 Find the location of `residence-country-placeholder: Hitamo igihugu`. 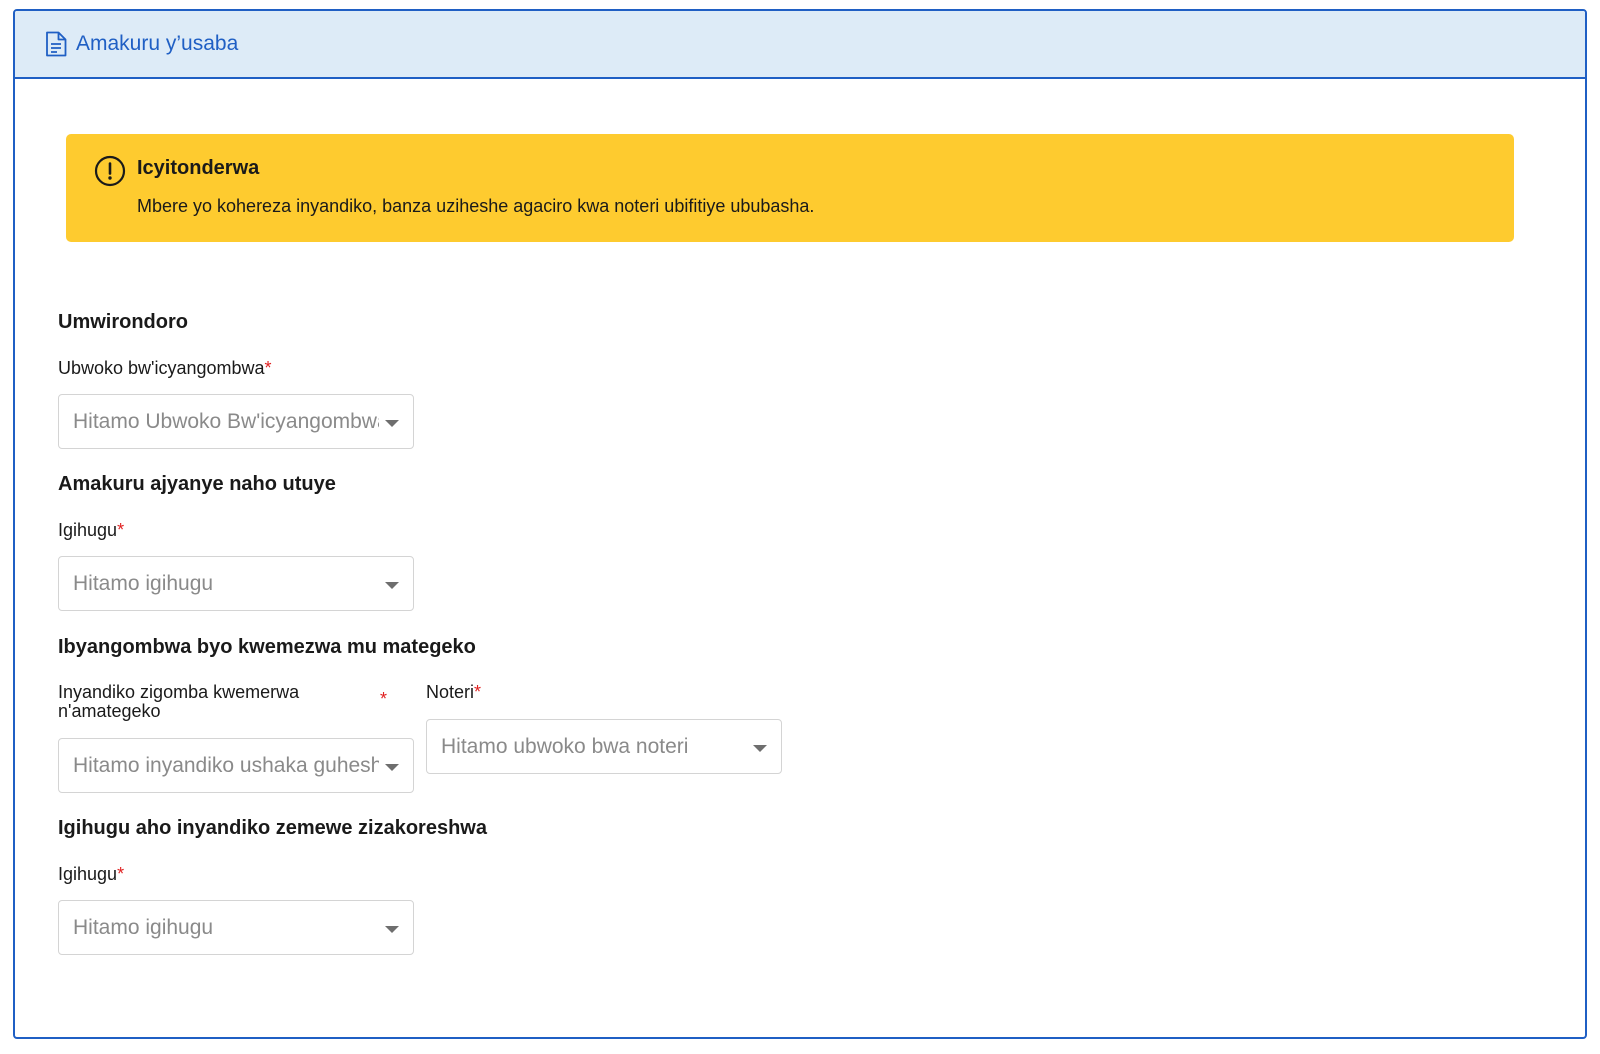

residence-country-placeholder: Hitamo igihugu is located at coordinates (143, 583).